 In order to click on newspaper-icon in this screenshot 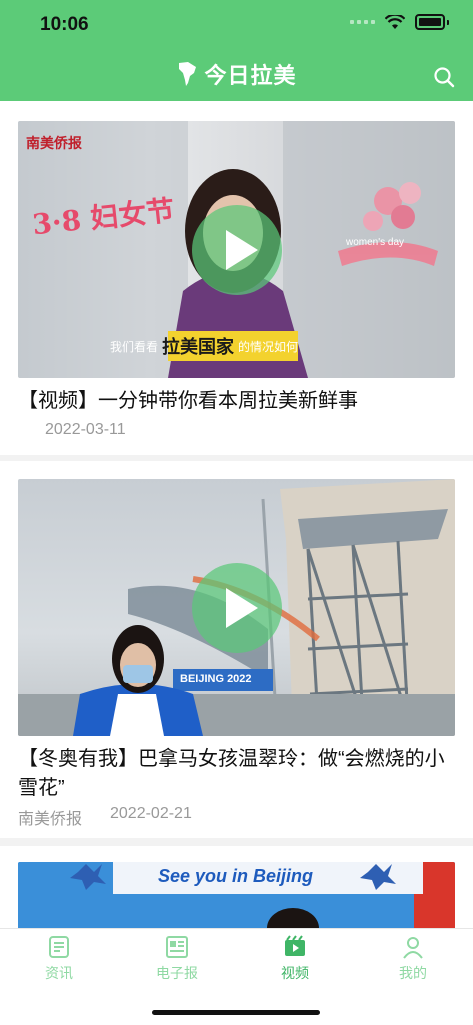, I will do `click(177, 947)`.